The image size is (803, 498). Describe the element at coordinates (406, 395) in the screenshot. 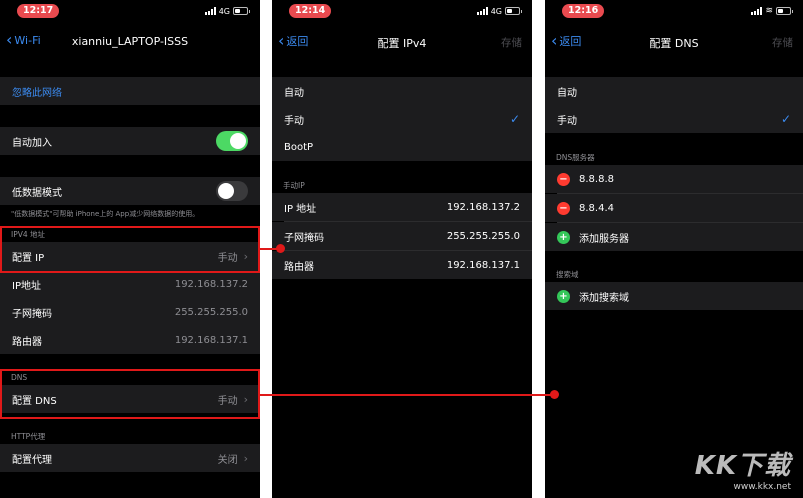

I see `connector-line` at that location.